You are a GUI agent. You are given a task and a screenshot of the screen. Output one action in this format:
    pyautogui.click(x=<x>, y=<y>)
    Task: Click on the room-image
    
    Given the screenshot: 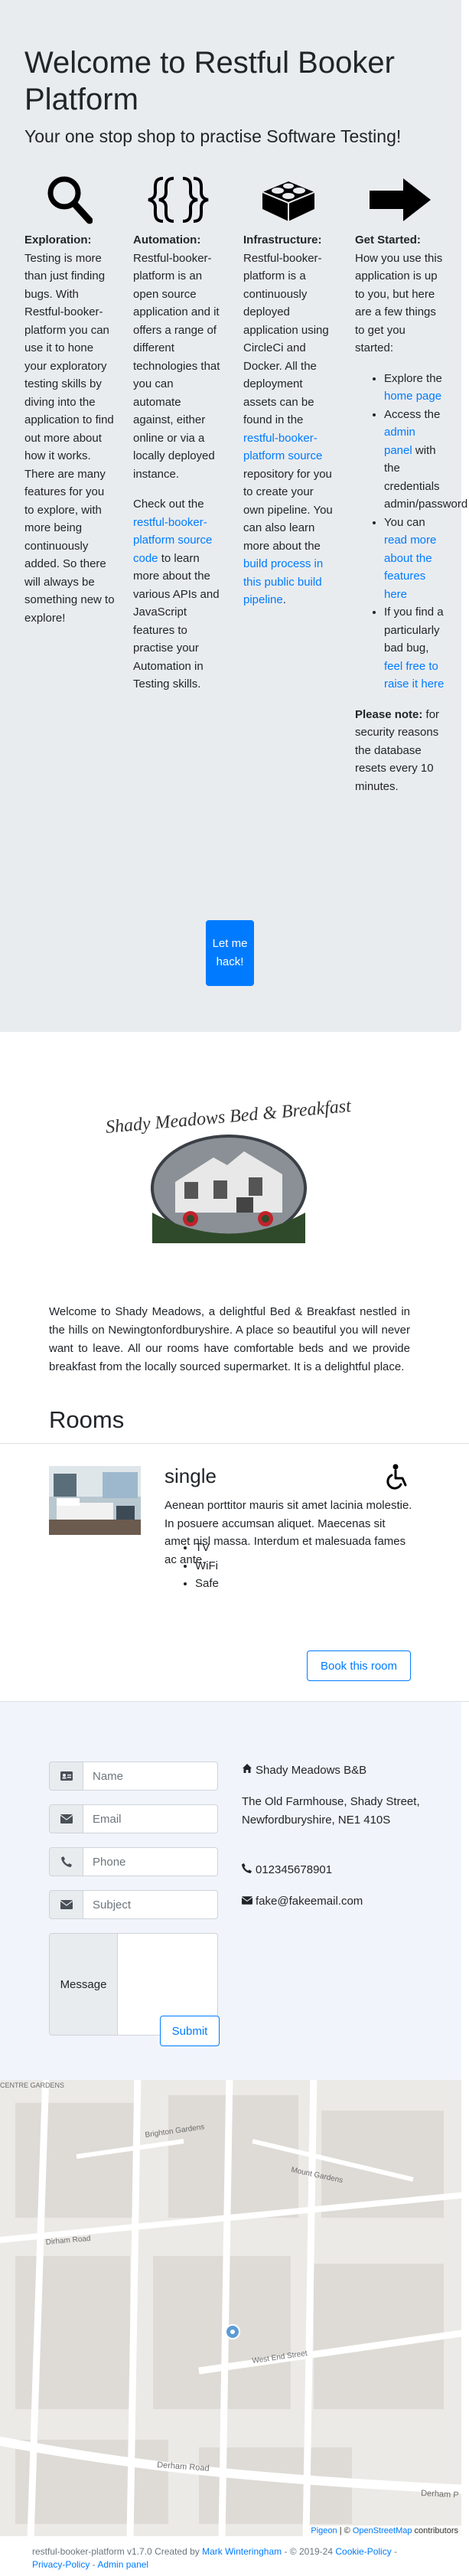 What is the action you would take?
    pyautogui.click(x=95, y=1500)
    